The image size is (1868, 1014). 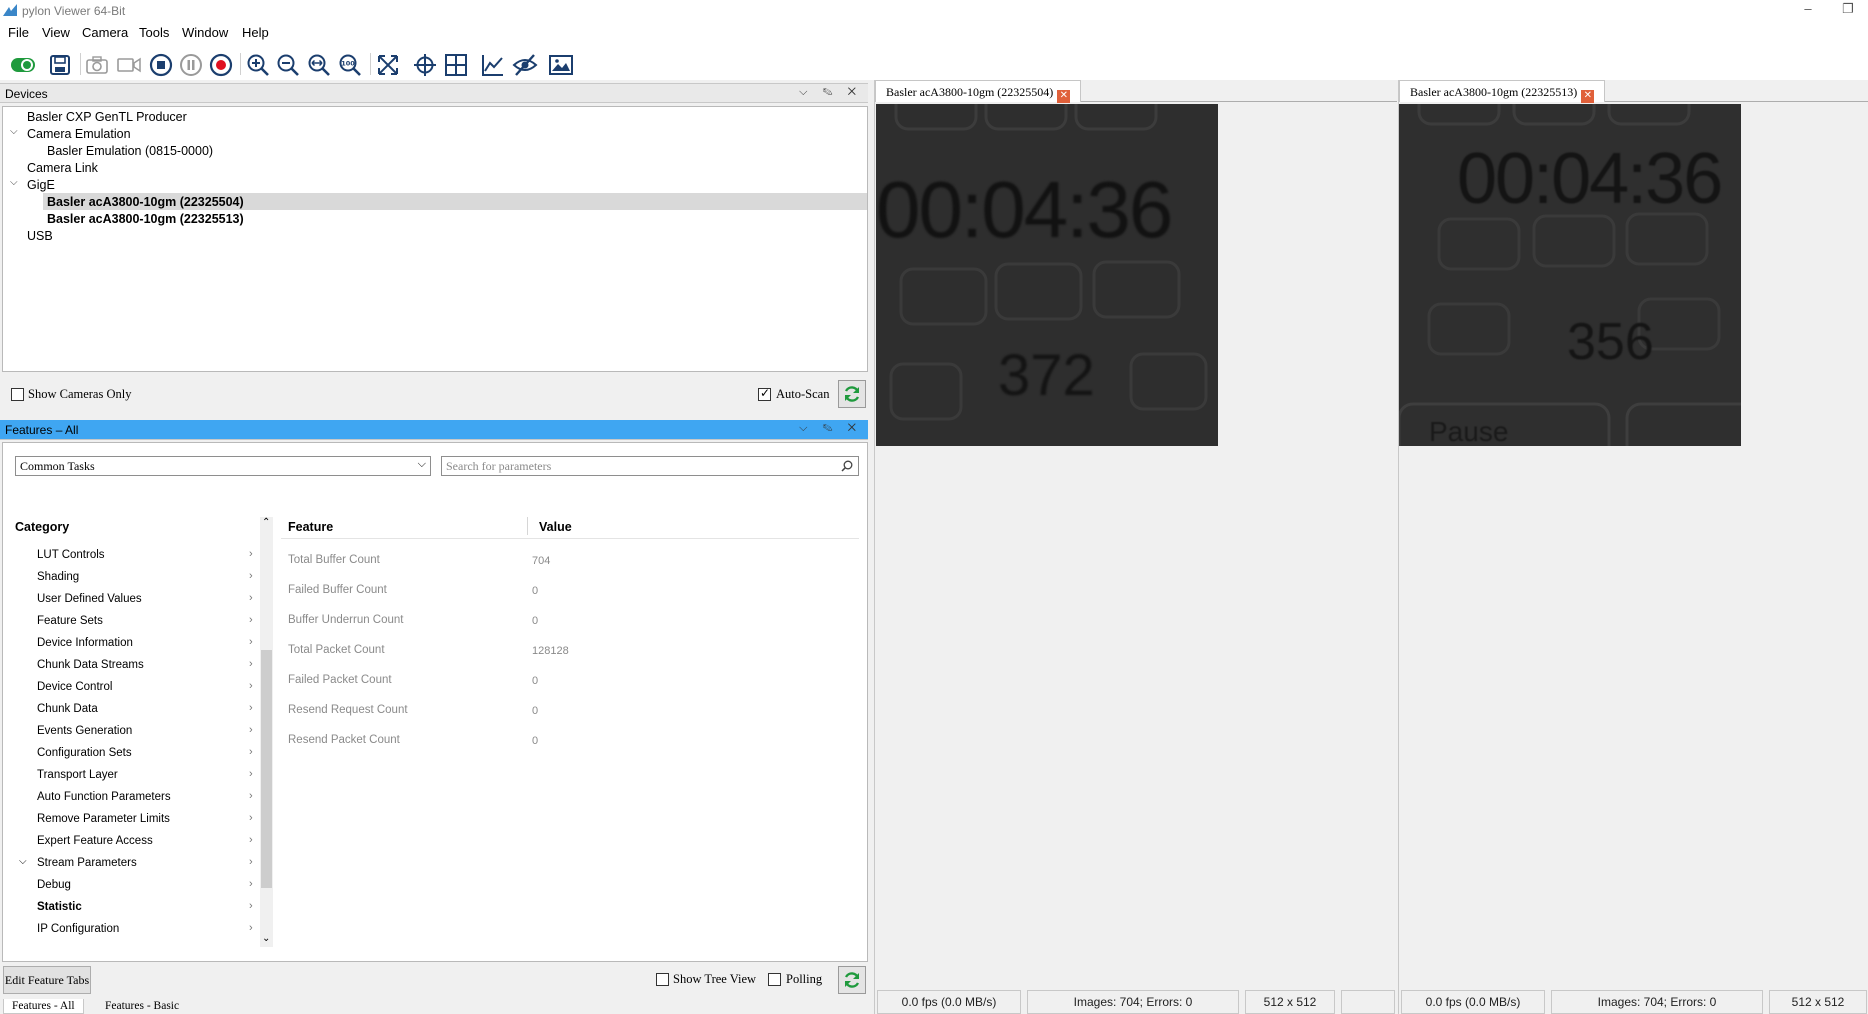 What do you see at coordinates (340, 680) in the screenshot?
I see `feature-name: Failed Packet Count` at bounding box center [340, 680].